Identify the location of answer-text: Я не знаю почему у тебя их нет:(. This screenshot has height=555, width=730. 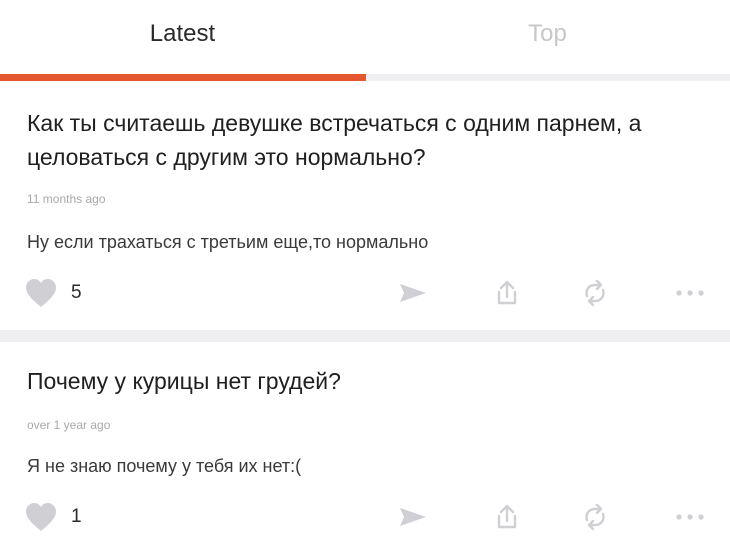
(164, 466).